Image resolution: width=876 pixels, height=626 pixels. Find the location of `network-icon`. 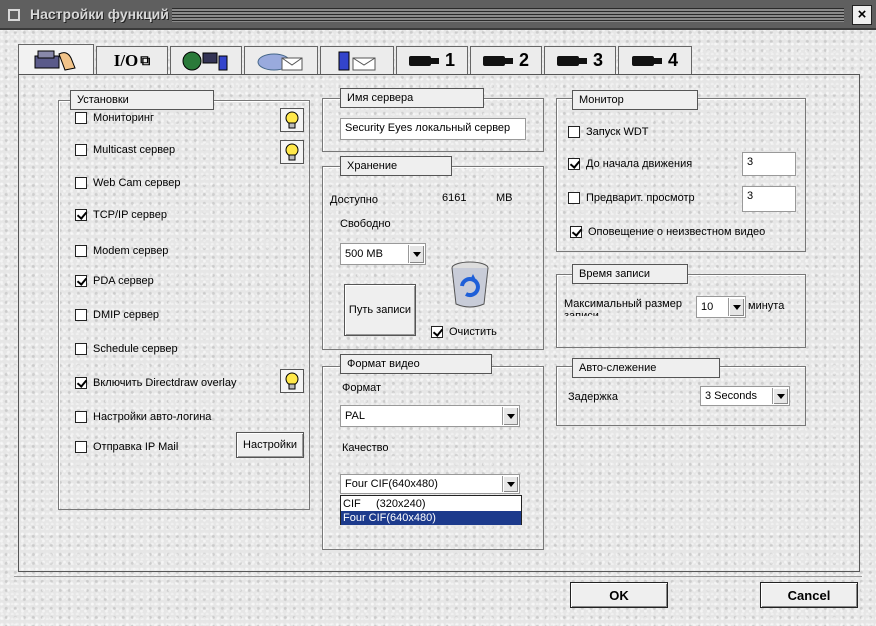

network-icon is located at coordinates (205, 60).